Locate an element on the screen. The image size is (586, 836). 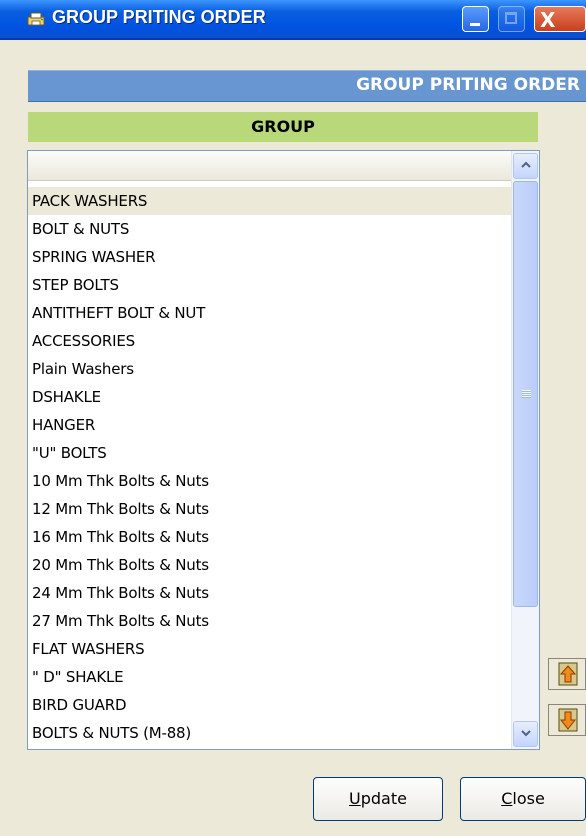
list-item: 10 Mm Thk Bolts & Nuts is located at coordinates (273, 481).